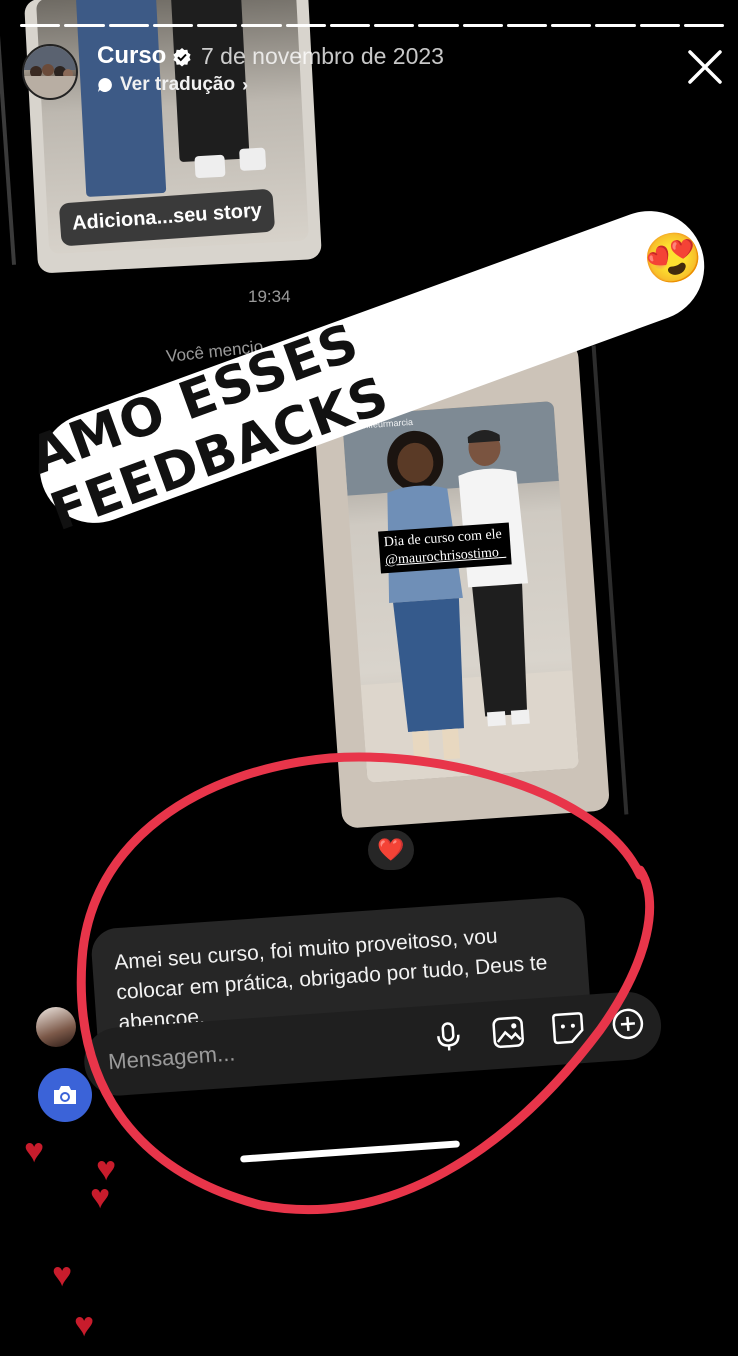  Describe the element at coordinates (322, 56) in the screenshot. I see `post-date: 7 de novembro de 2023` at that location.